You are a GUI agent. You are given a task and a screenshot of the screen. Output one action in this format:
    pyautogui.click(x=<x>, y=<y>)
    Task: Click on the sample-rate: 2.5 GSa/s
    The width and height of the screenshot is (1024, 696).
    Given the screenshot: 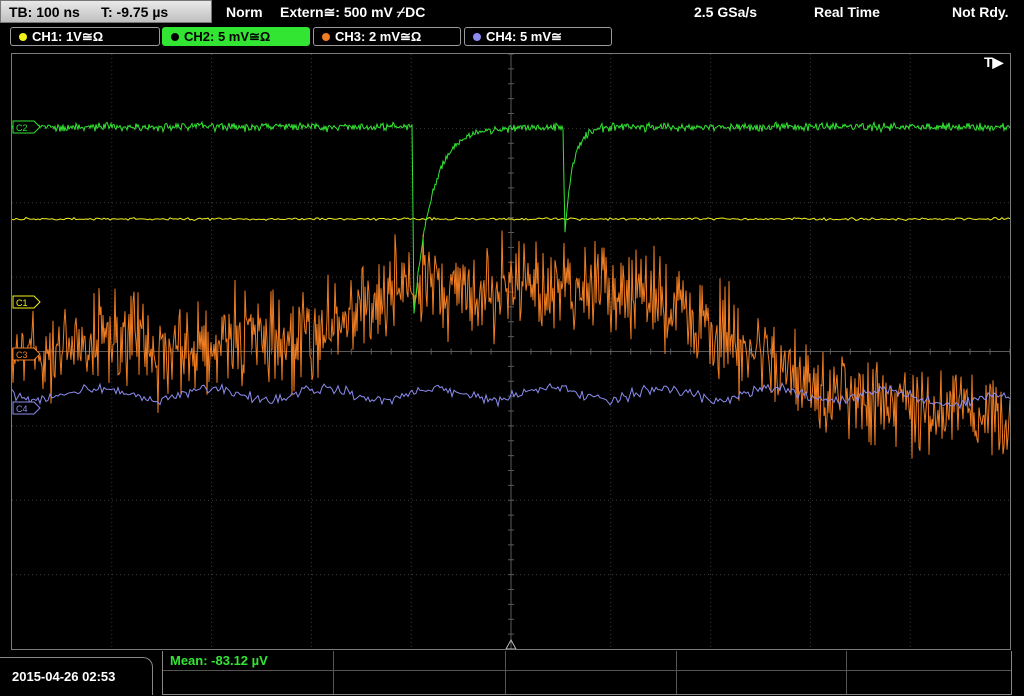 What is the action you would take?
    pyautogui.click(x=726, y=12)
    